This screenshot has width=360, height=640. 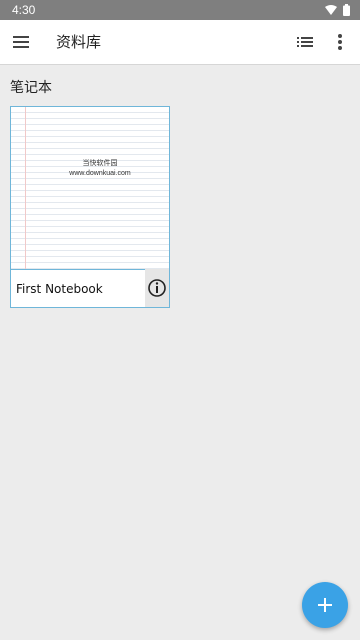 I want to click on section-title: 笔记本, so click(x=31, y=88).